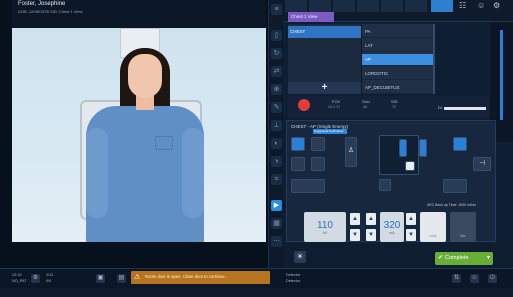 This screenshot has width=513, height=297. What do you see at coordinates (311, 17) in the screenshot?
I see `procedure-tab: Chest 1 View` at bounding box center [311, 17].